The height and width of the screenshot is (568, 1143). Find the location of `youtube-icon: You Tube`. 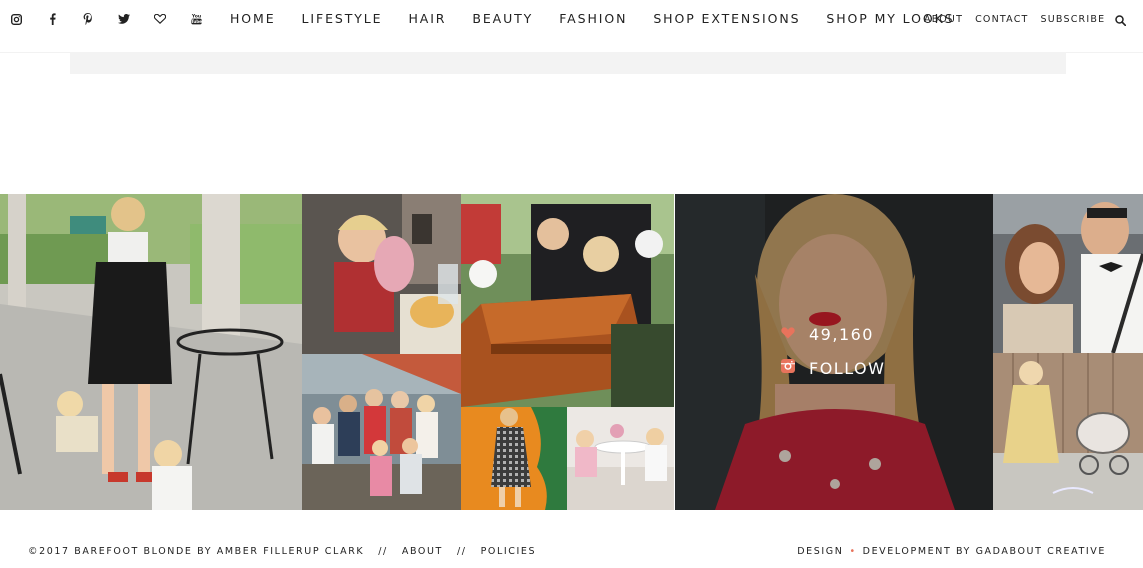

youtube-icon: You Tube is located at coordinates (196, 19).